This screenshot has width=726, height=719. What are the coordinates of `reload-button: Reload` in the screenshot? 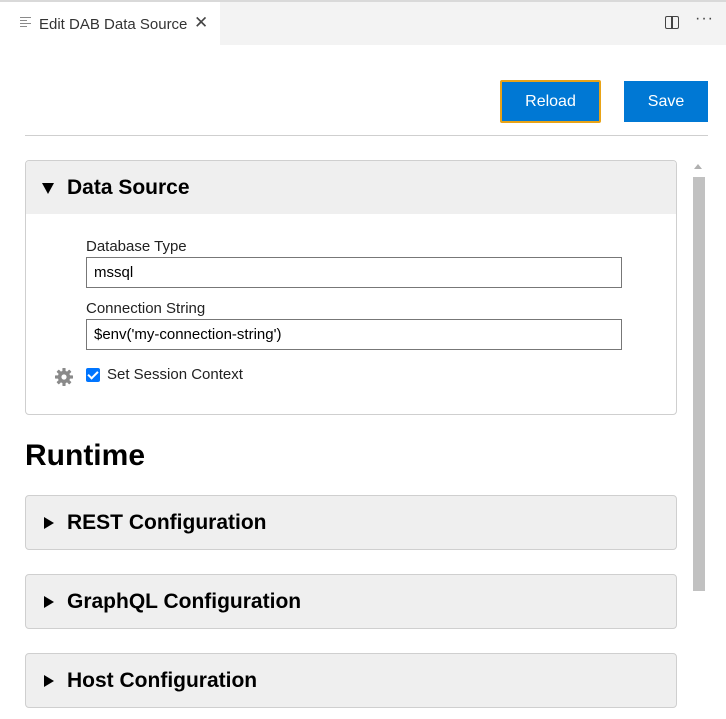 It's located at (550, 101).